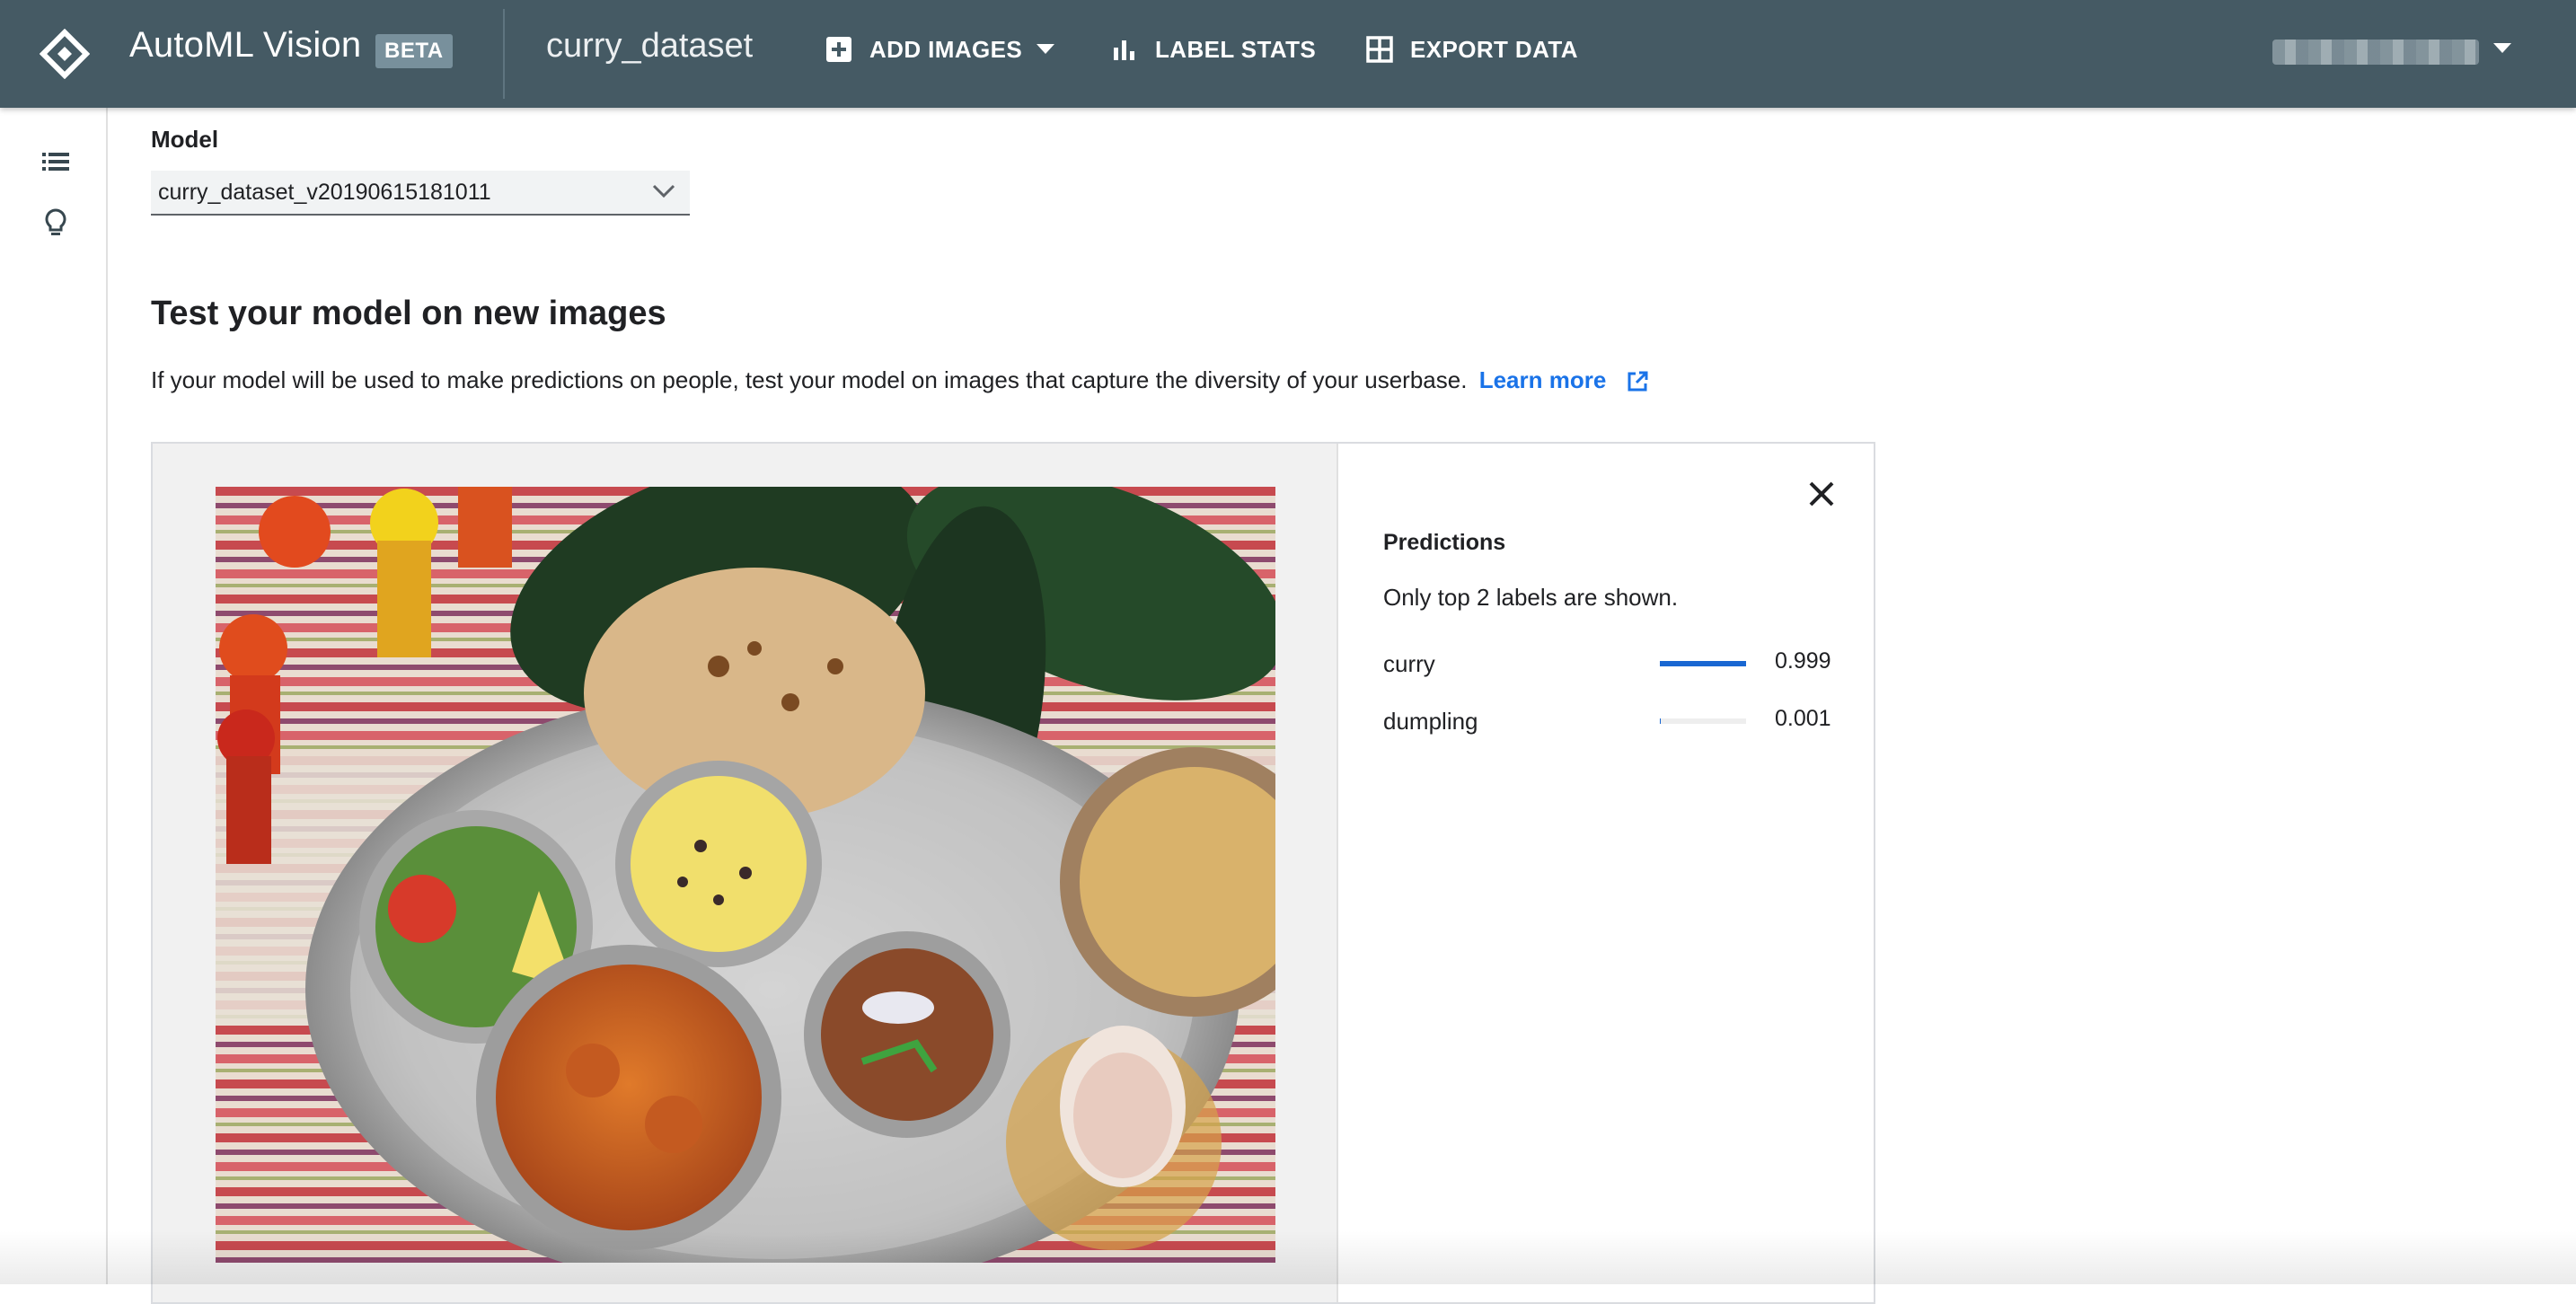 The width and height of the screenshot is (2576, 1304). What do you see at coordinates (2502, 48) in the screenshot?
I see `account-dropdown-caret-icon` at bounding box center [2502, 48].